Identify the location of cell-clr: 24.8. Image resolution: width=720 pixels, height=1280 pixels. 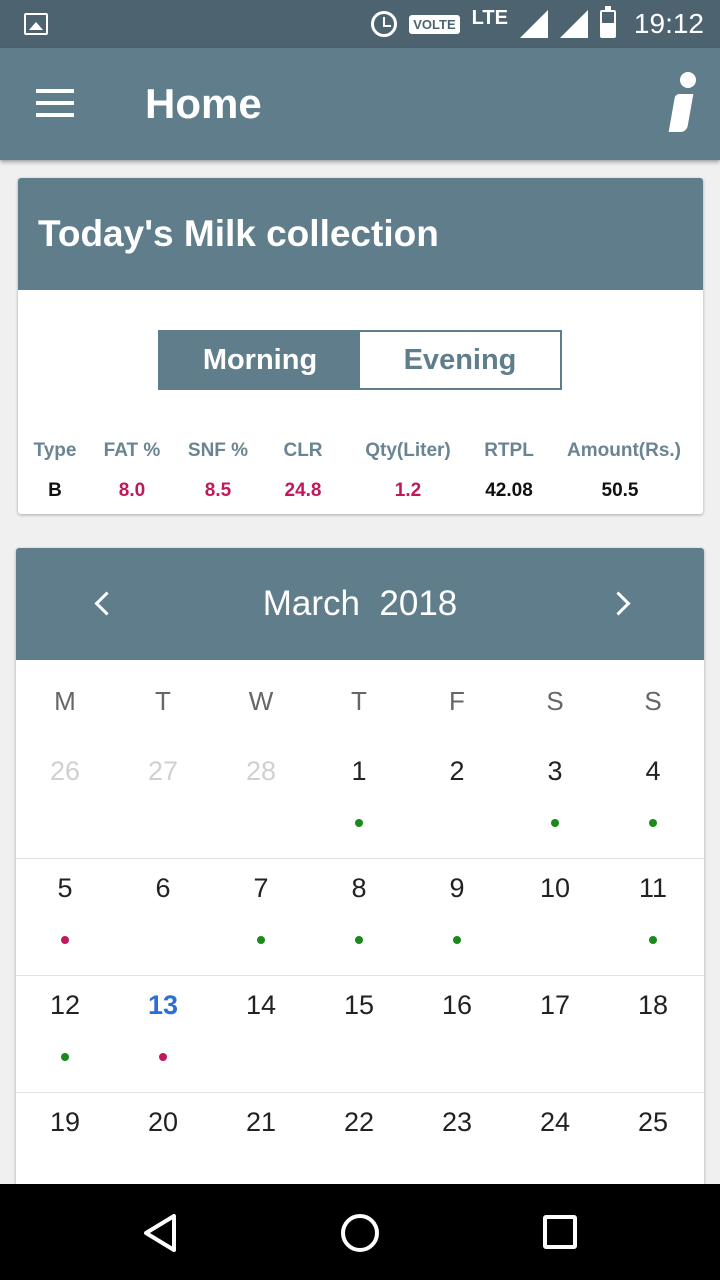
(303, 490).